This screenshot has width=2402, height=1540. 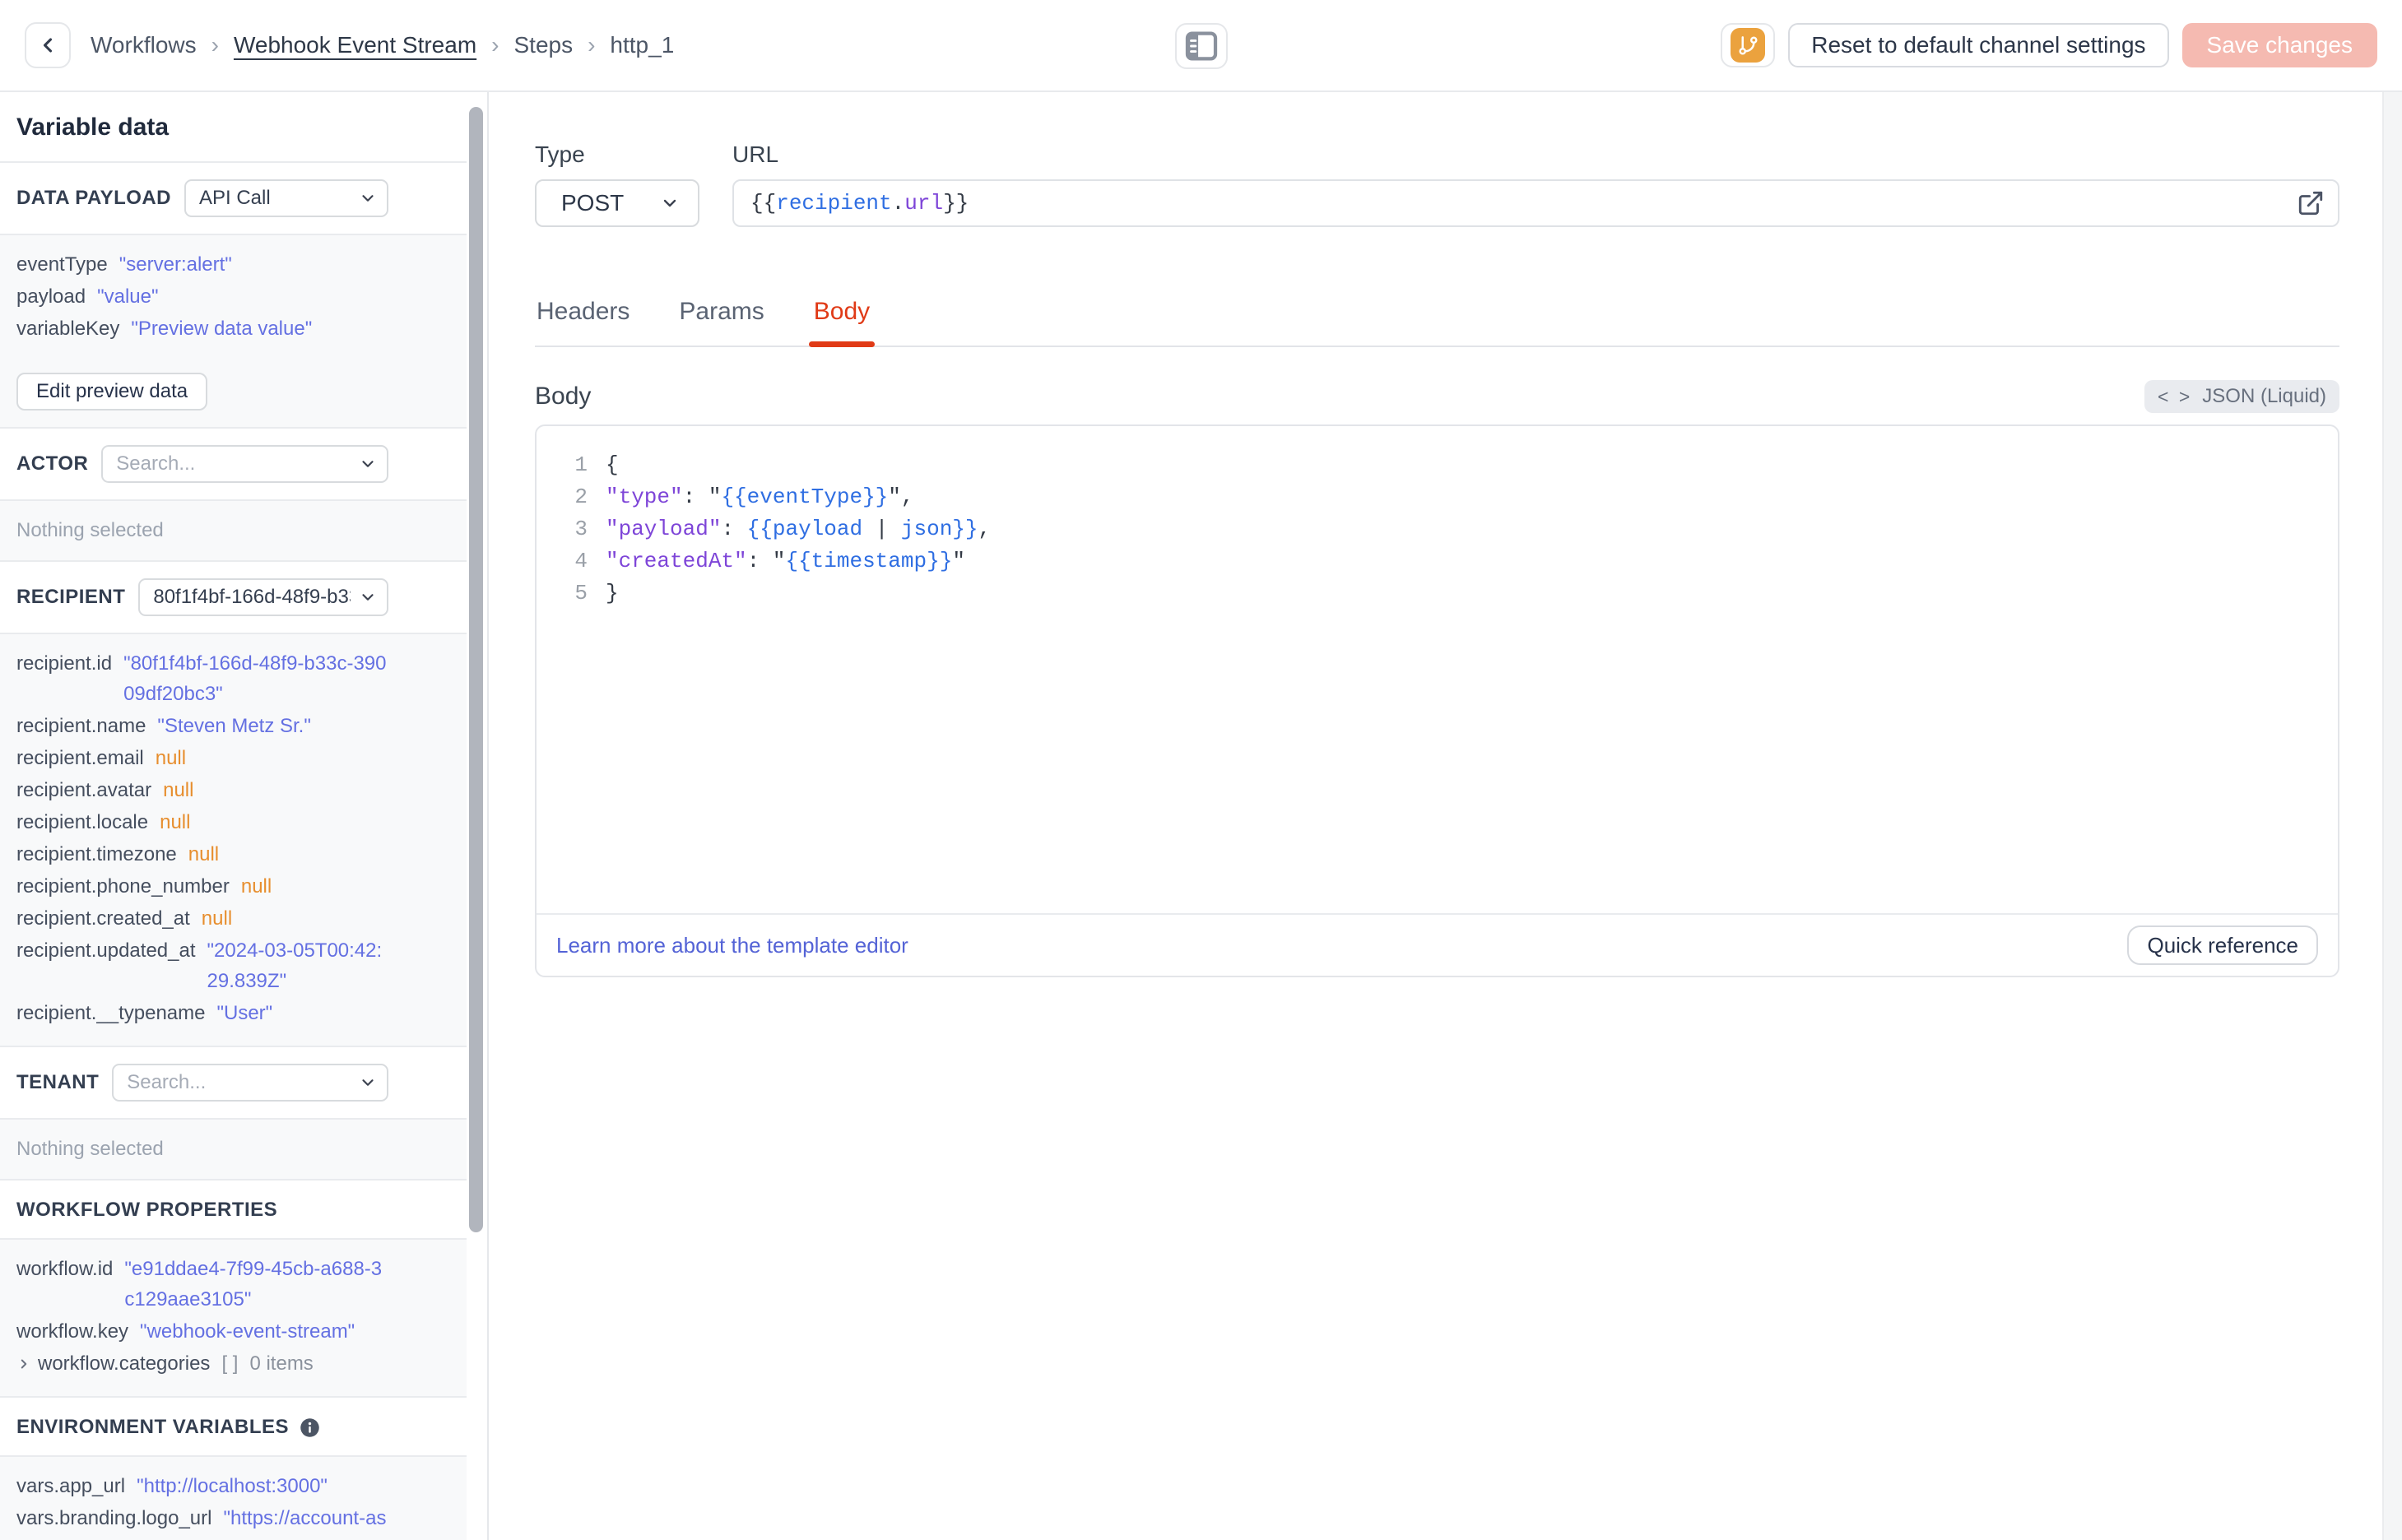 I want to click on recipient-label: RECIPIENT, so click(x=71, y=597).